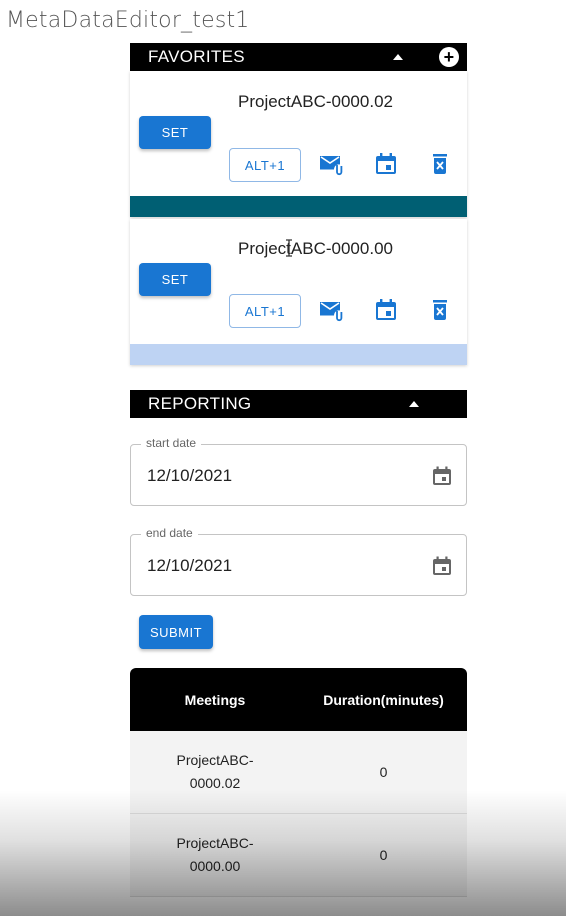 The height and width of the screenshot is (916, 566). I want to click on table-row: ProjectABC- 0000.02 0, so click(298, 772).